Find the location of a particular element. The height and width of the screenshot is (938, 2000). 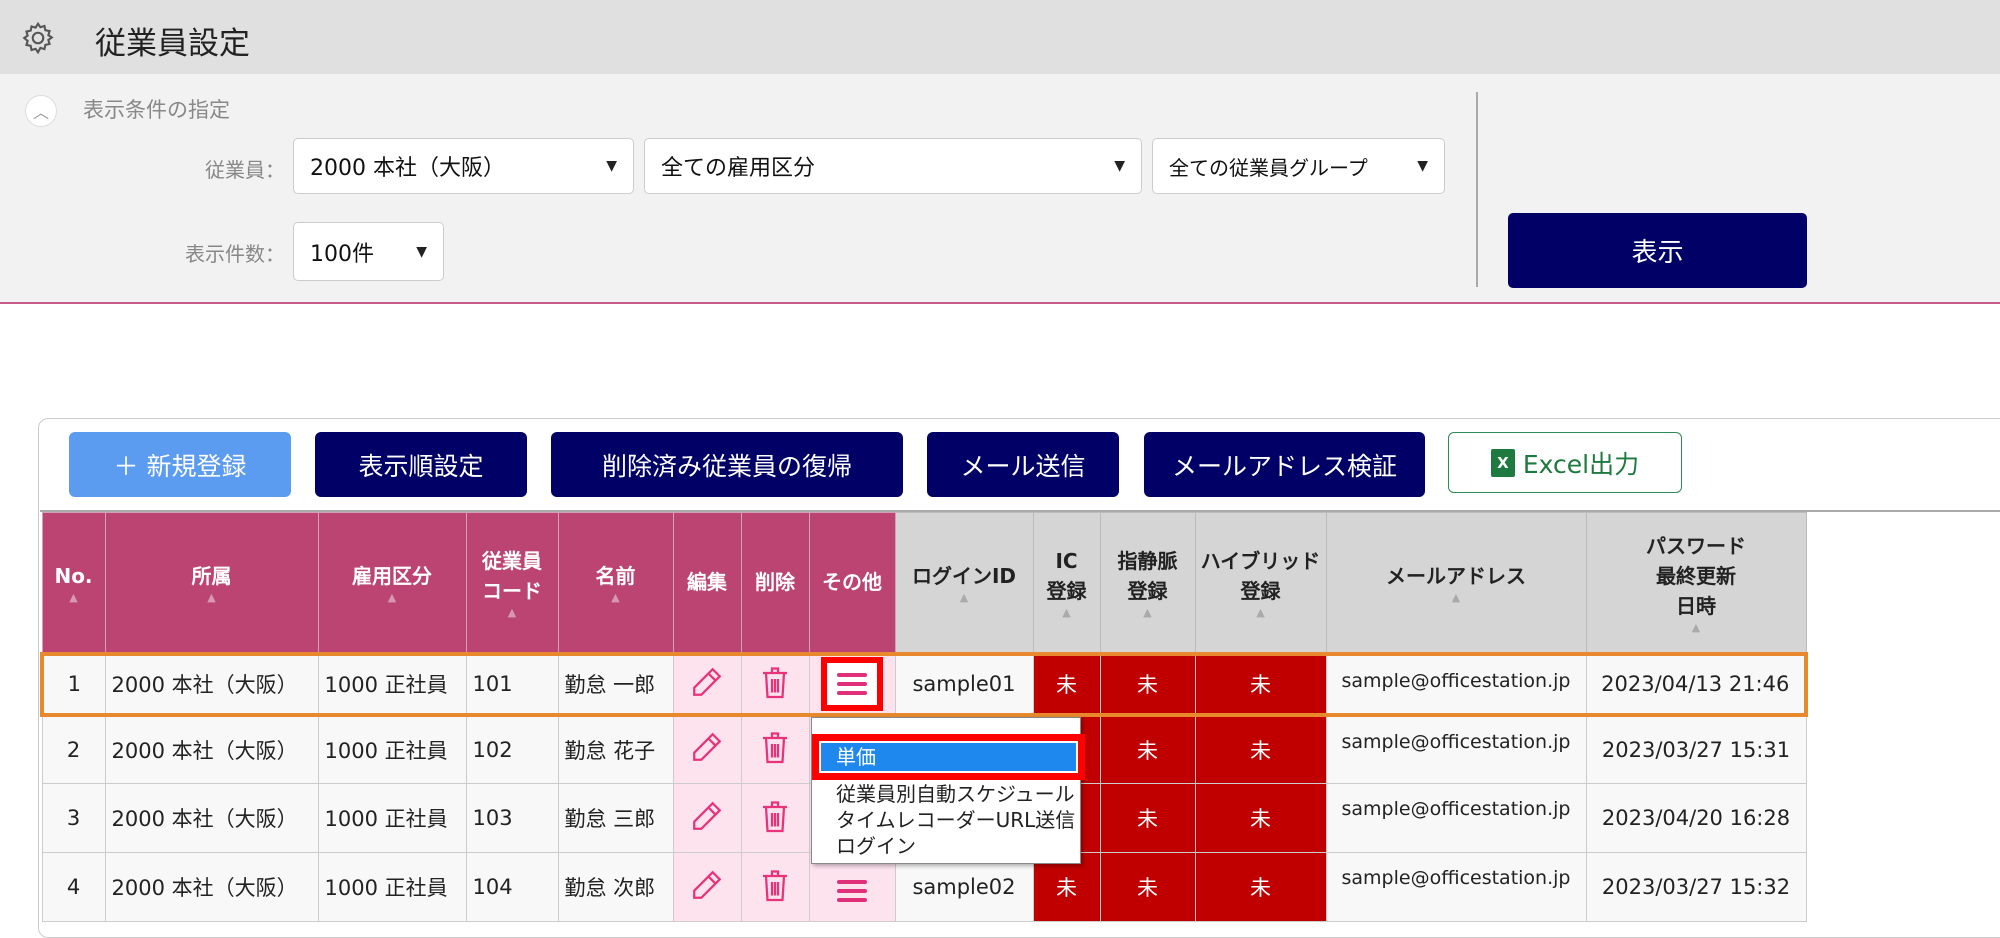

excel-icon: X is located at coordinates (1502, 462).